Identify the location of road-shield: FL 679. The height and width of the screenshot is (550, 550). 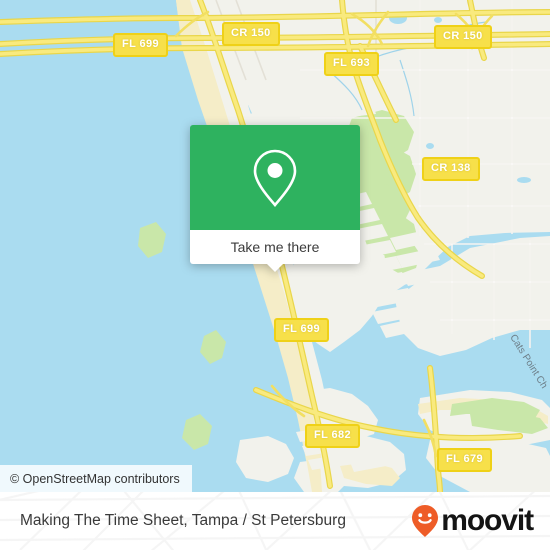
(465, 460).